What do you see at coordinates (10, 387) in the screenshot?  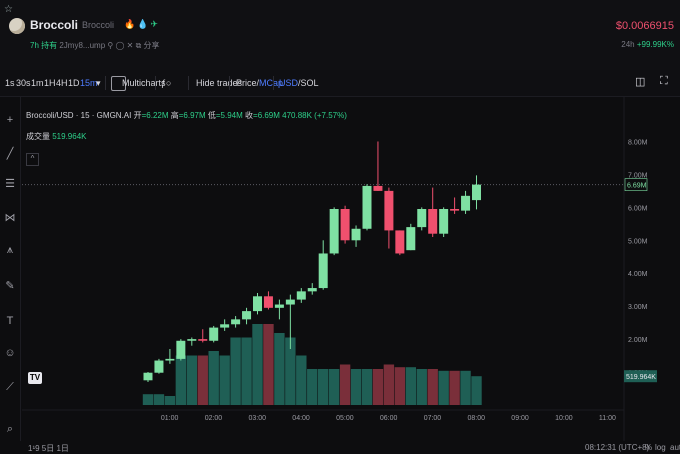 I see `measure-icon: ⟋` at bounding box center [10, 387].